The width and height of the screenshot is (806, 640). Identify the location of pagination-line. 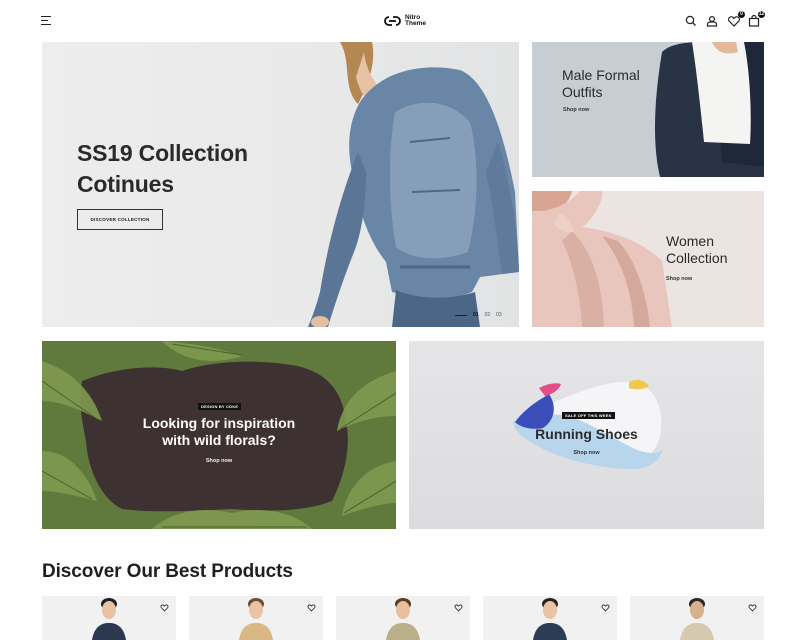
(461, 315).